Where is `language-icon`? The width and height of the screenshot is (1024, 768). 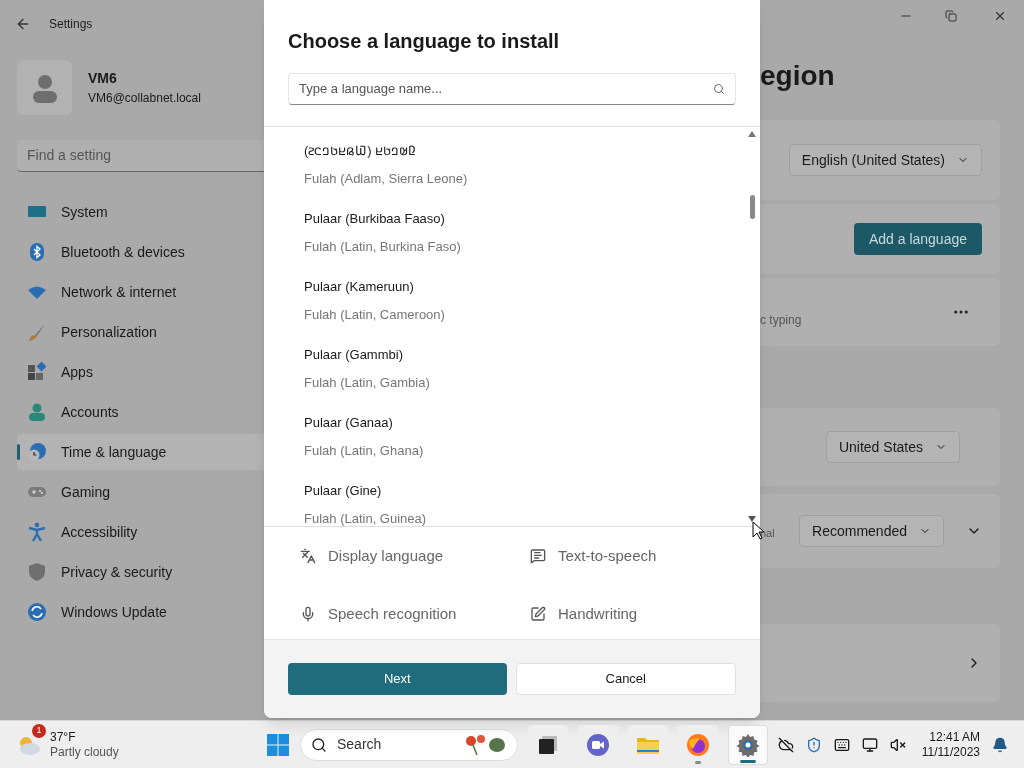 language-icon is located at coordinates (308, 556).